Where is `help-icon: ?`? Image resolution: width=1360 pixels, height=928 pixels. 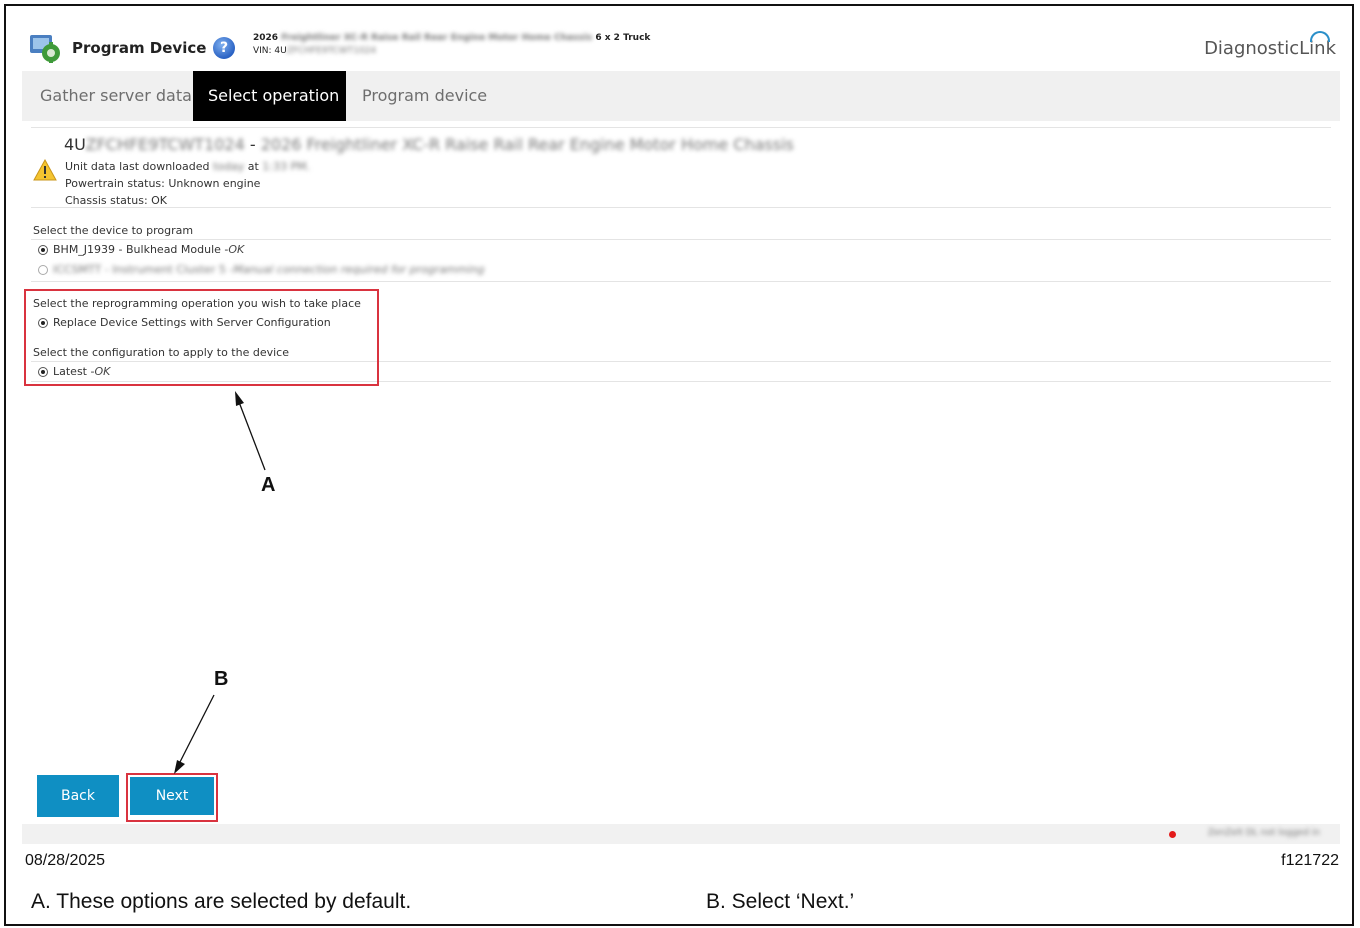
help-icon: ? is located at coordinates (224, 48).